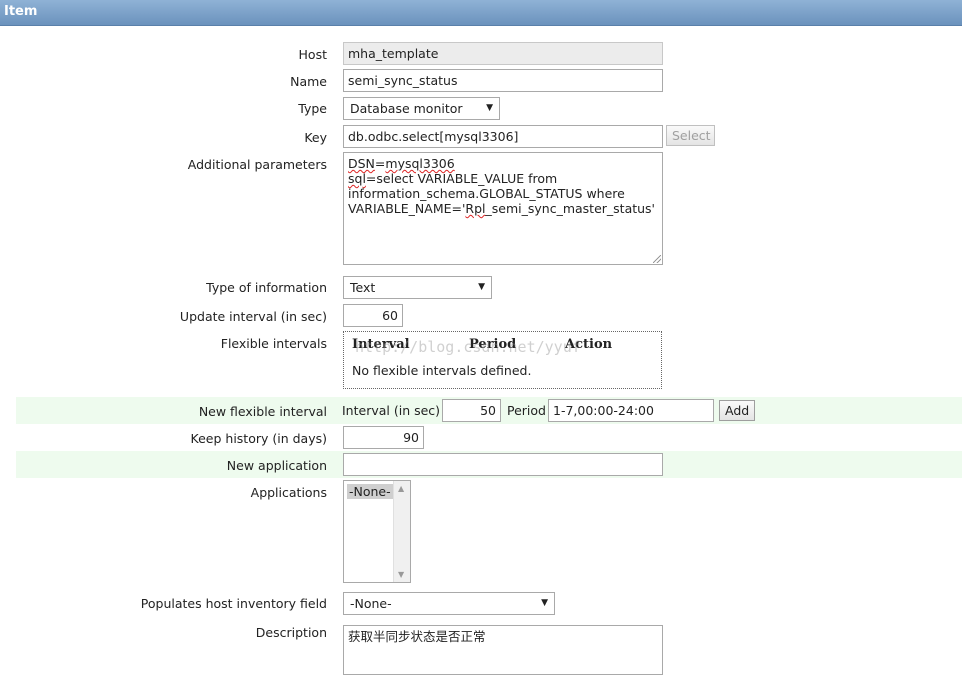 This screenshot has width=962, height=675. What do you see at coordinates (420, 163) in the screenshot?
I see `params-l1c: mysql3306` at bounding box center [420, 163].